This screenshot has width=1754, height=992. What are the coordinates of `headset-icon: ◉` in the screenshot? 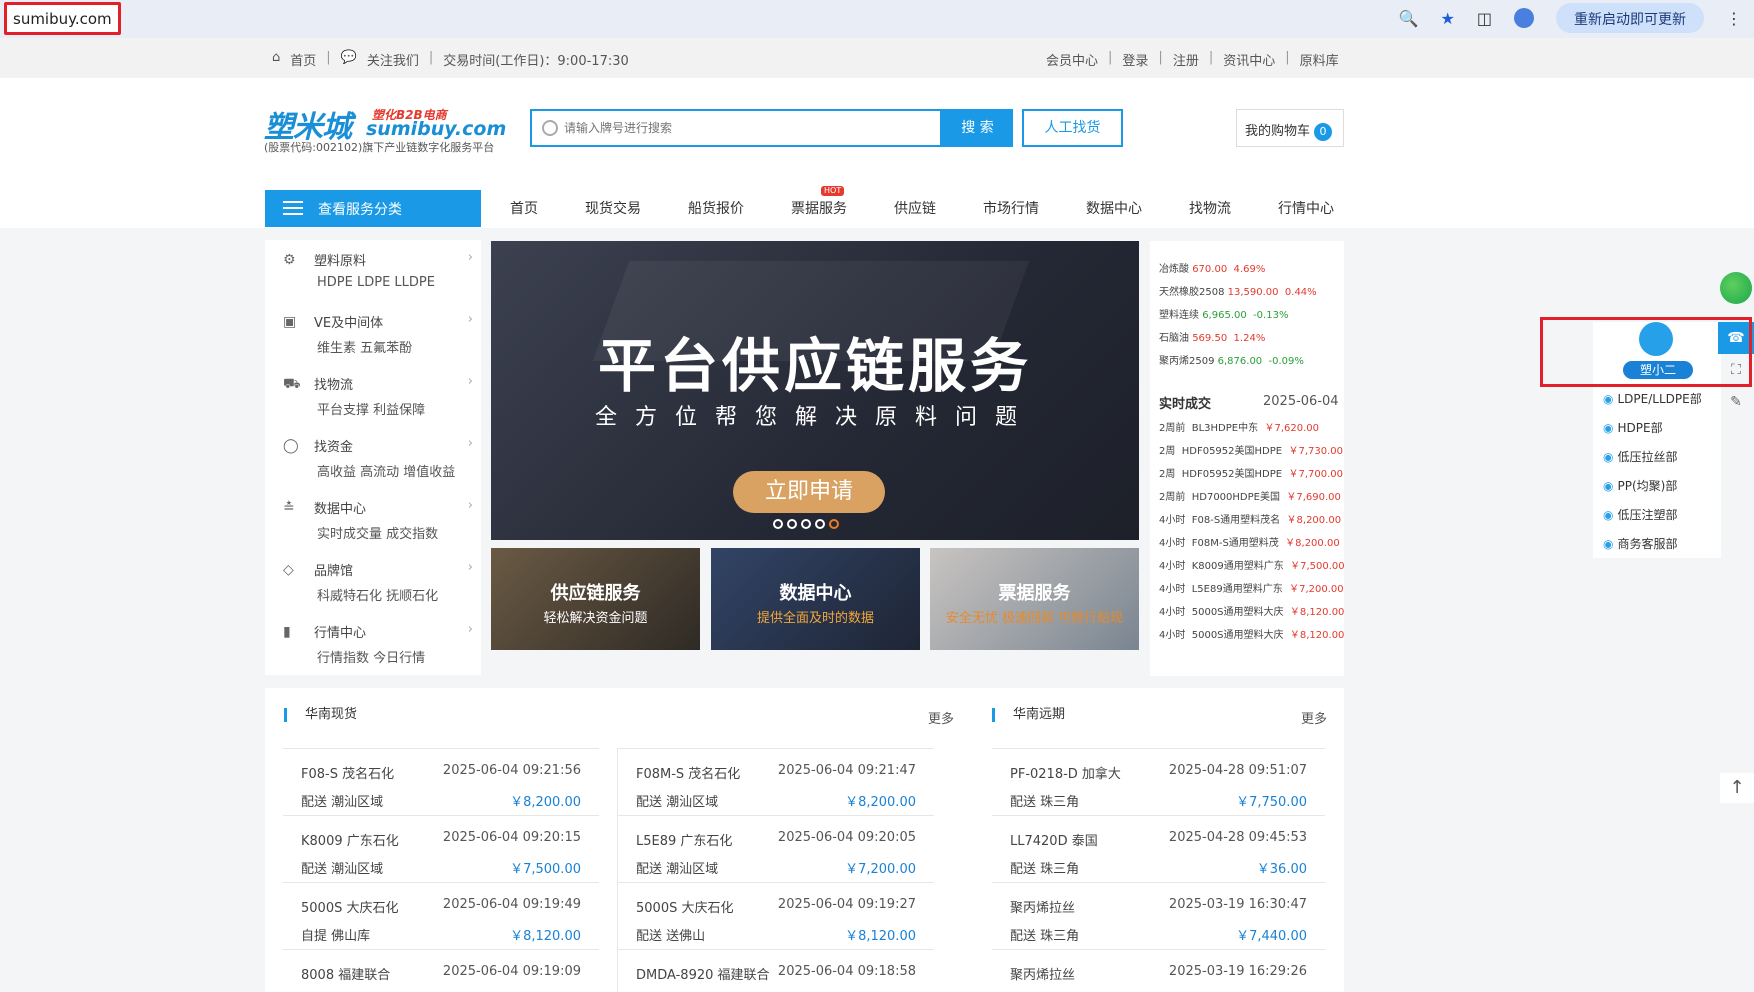 It's located at (1608, 457).